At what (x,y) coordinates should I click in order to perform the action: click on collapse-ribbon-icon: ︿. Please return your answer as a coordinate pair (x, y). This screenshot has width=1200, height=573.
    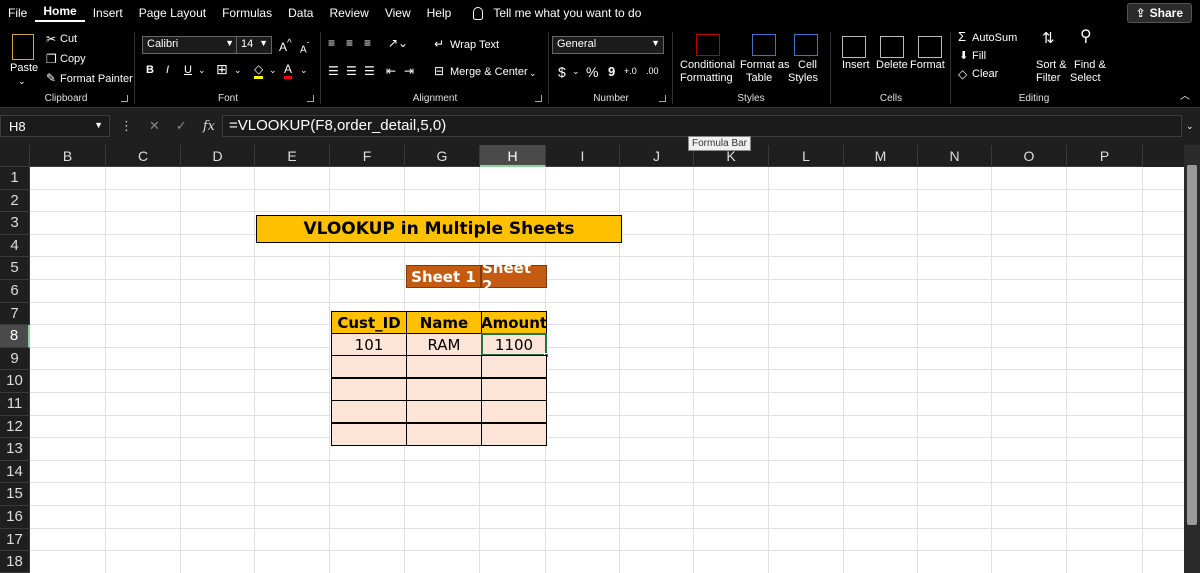
    Looking at the image, I should click on (1185, 97).